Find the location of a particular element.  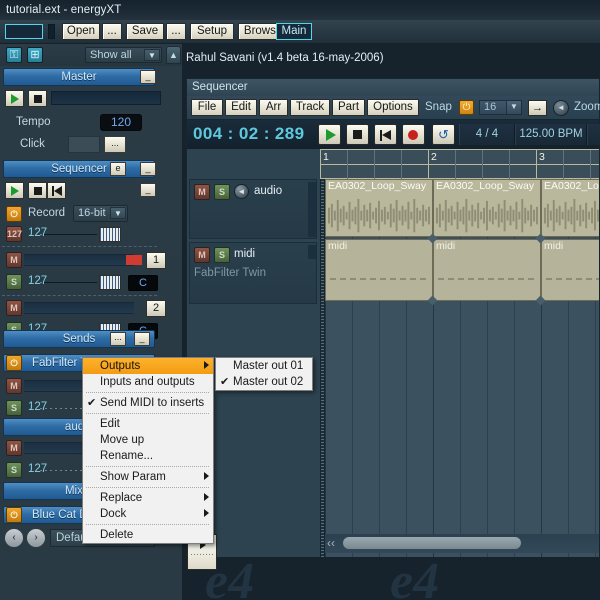

sequencer-minimize-button: _ is located at coordinates (148, 169).